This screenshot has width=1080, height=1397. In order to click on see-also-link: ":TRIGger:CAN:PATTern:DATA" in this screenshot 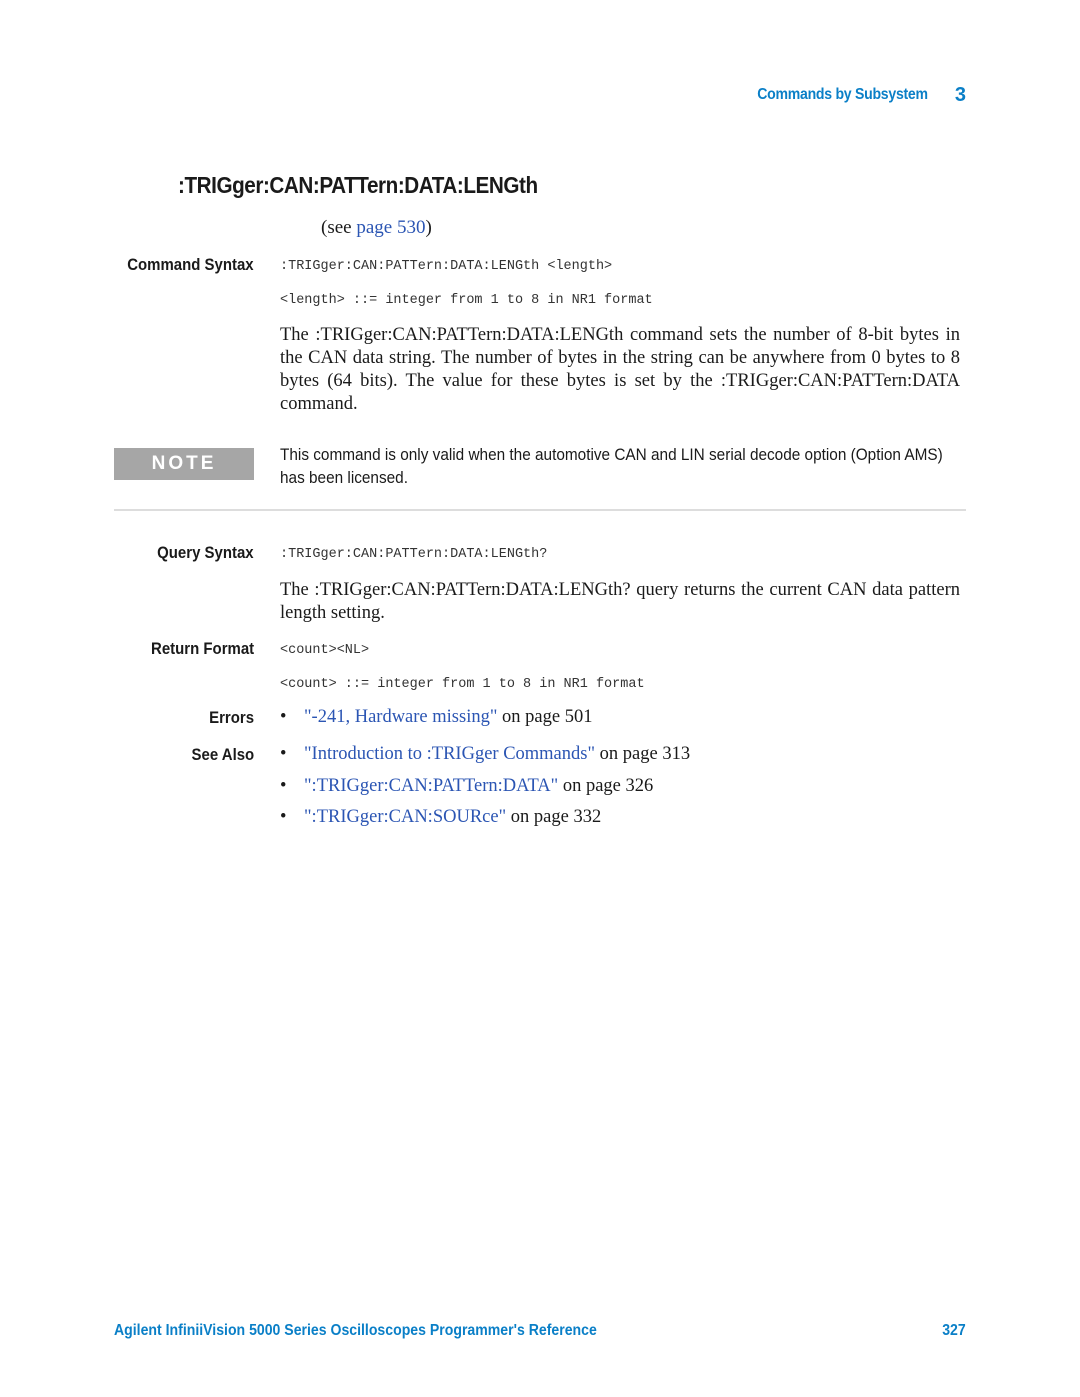, I will do `click(431, 786)`.